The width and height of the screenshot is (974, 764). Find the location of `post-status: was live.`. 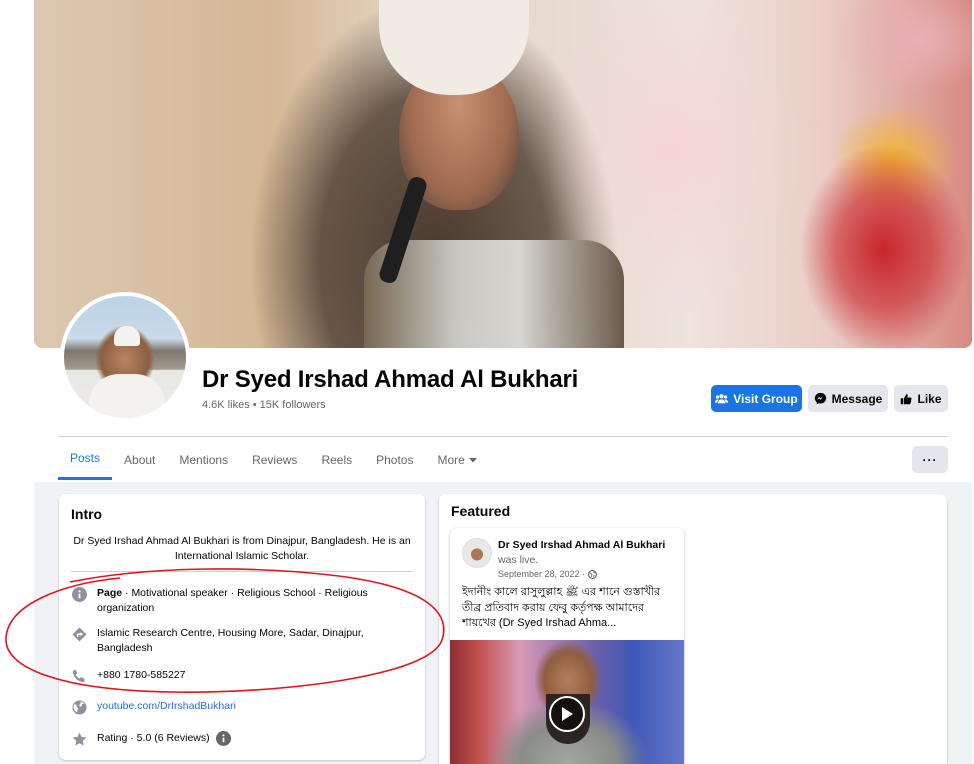

post-status: was live. is located at coordinates (518, 560).